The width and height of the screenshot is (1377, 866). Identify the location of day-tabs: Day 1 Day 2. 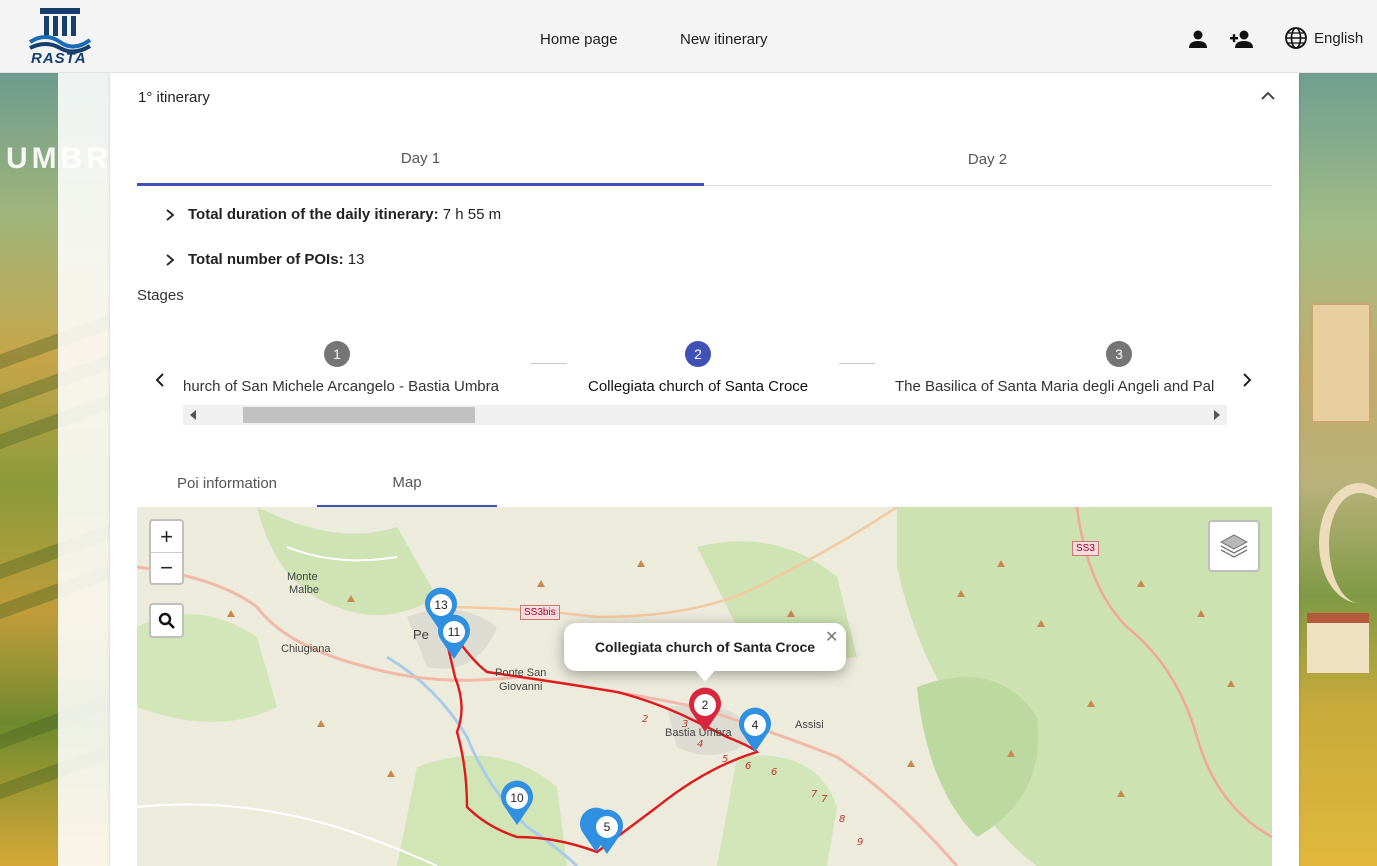
(704, 159).